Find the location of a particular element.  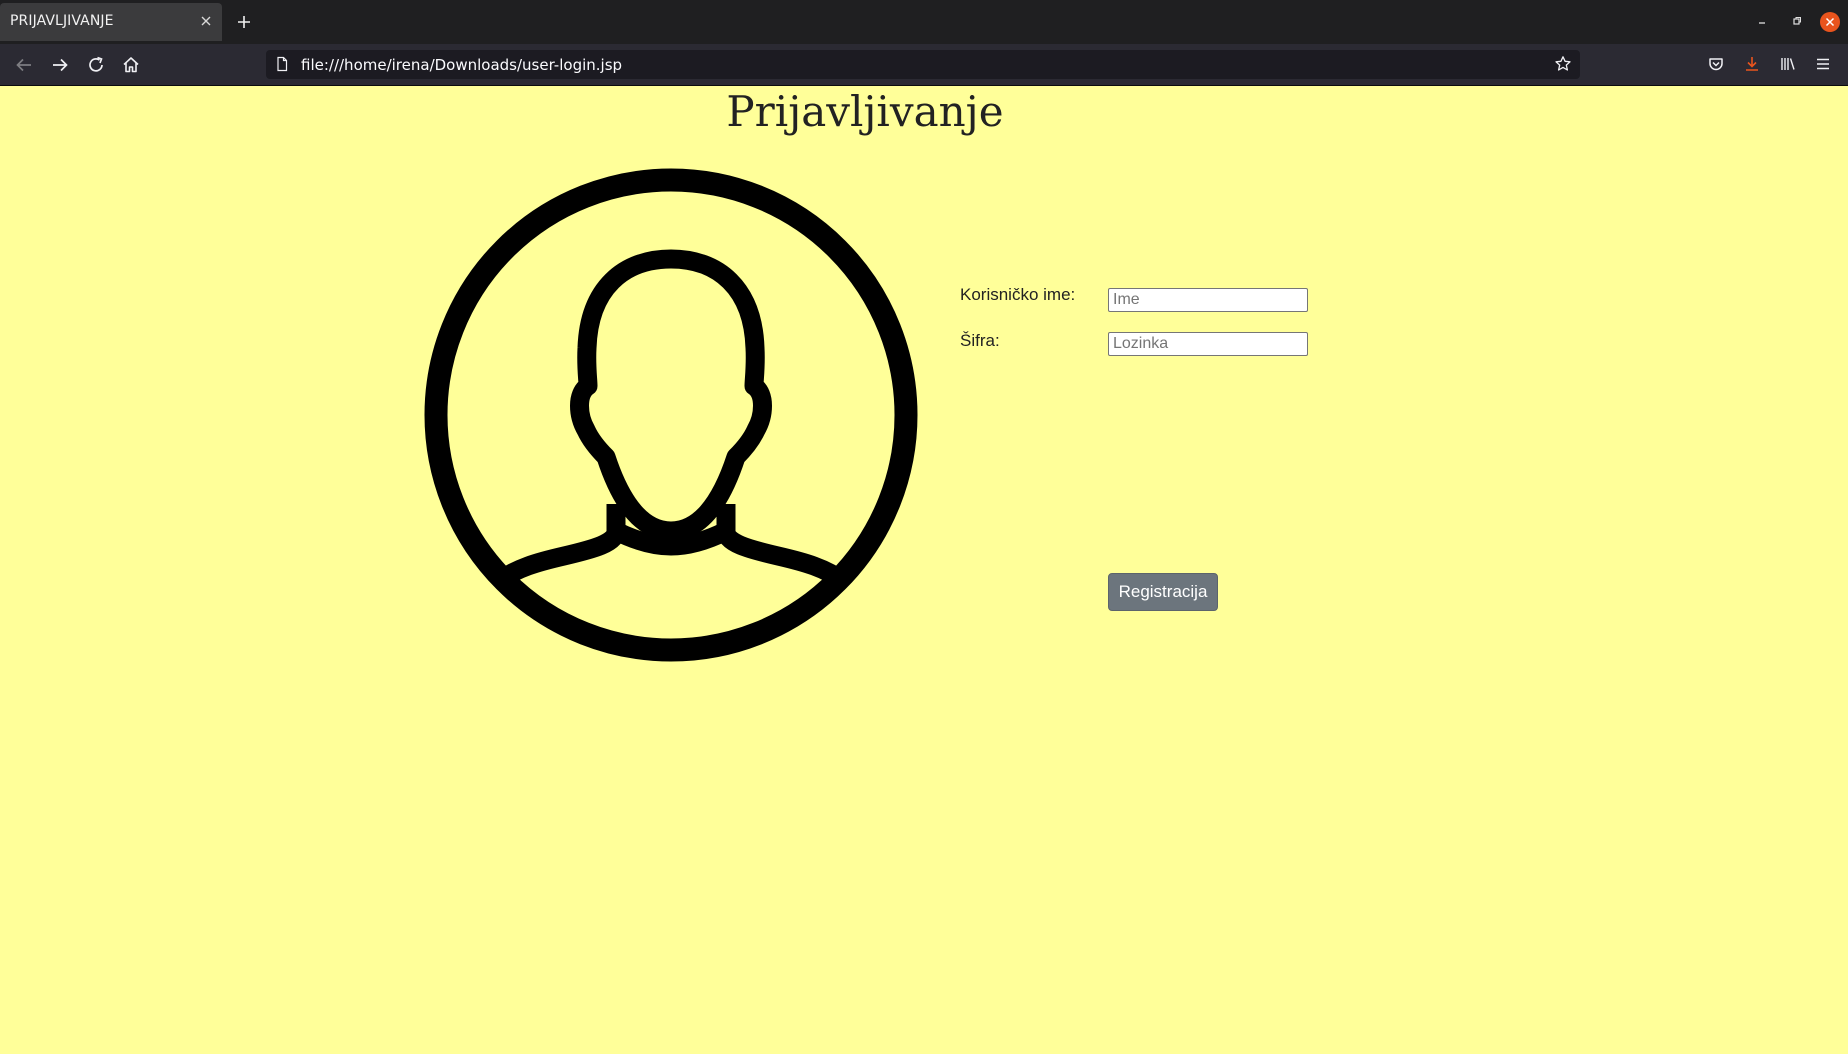

arrow-right-icon is located at coordinates (60, 65).